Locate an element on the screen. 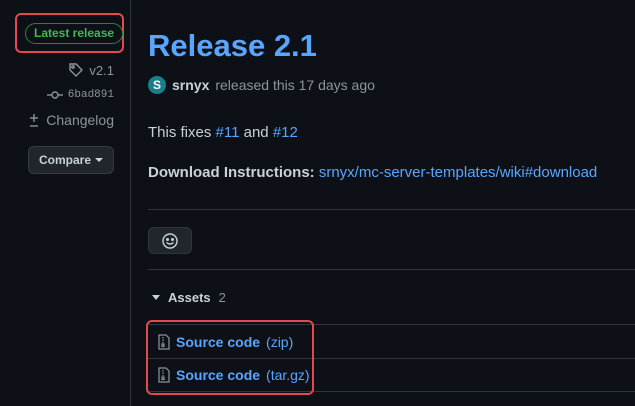  file-diff-icon is located at coordinates (34, 120).